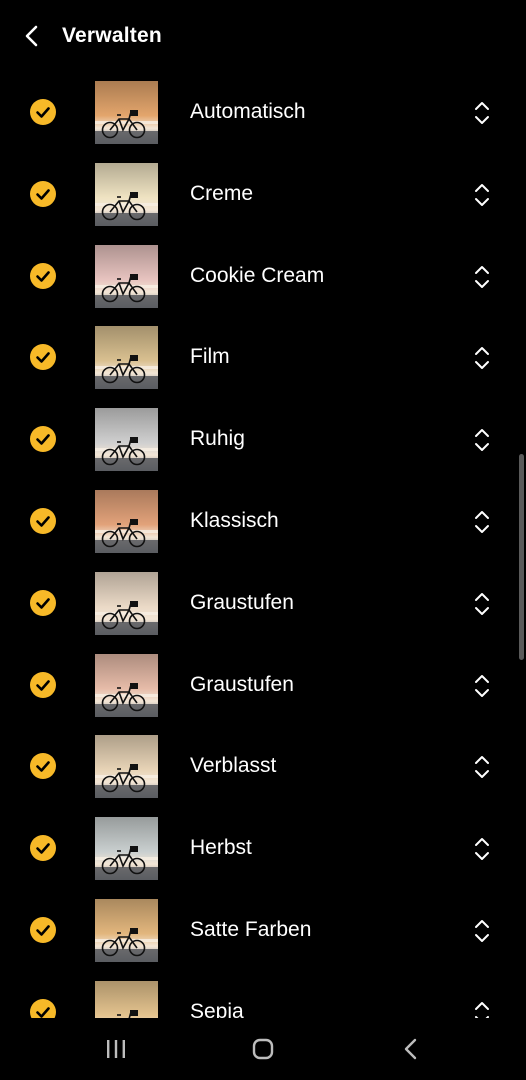  I want to click on filter-row: Cookie Cream, so click(263, 277).